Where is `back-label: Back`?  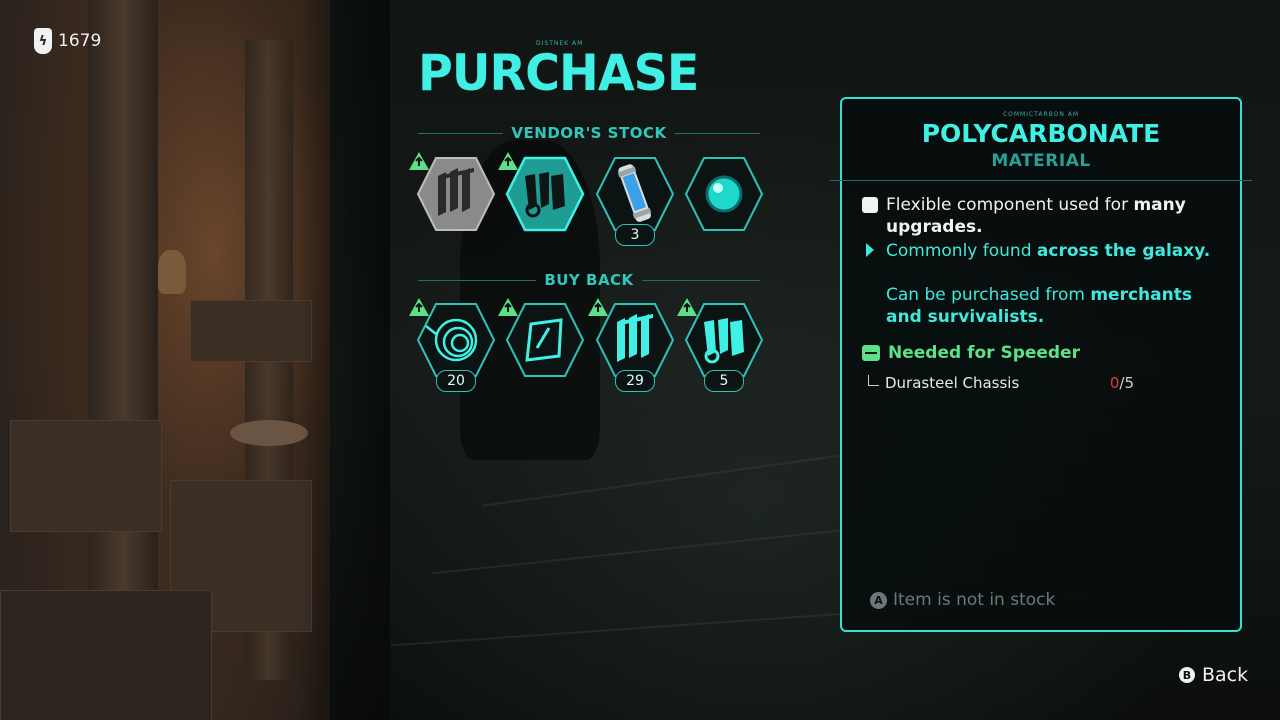
back-label: Back is located at coordinates (1225, 675).